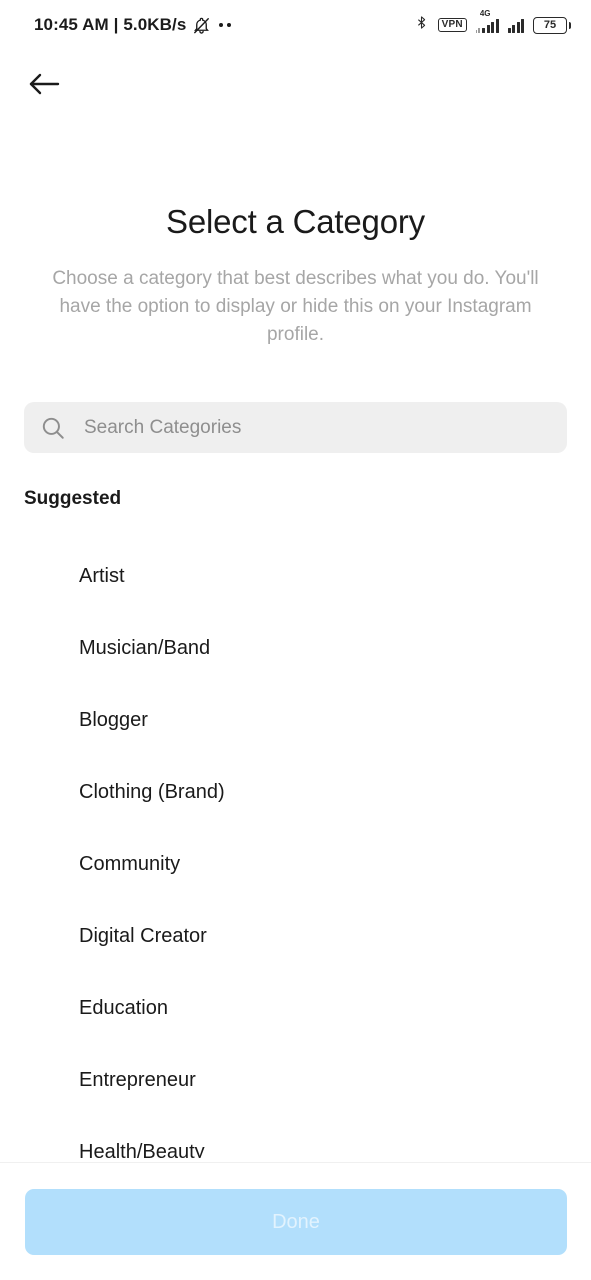  Describe the element at coordinates (569, 25) in the screenshot. I see `battery-tip` at that location.